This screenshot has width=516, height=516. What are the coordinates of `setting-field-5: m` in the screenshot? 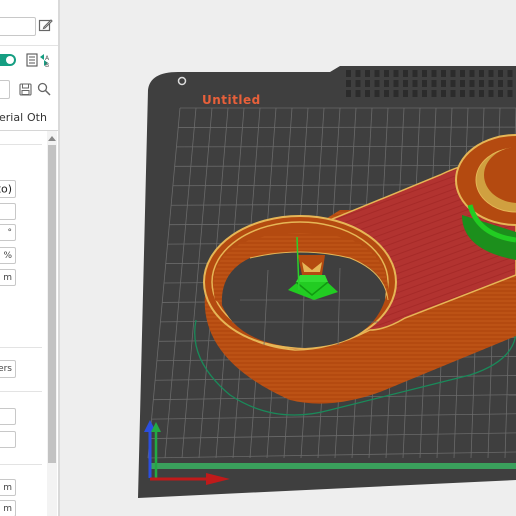 It's located at (8, 277).